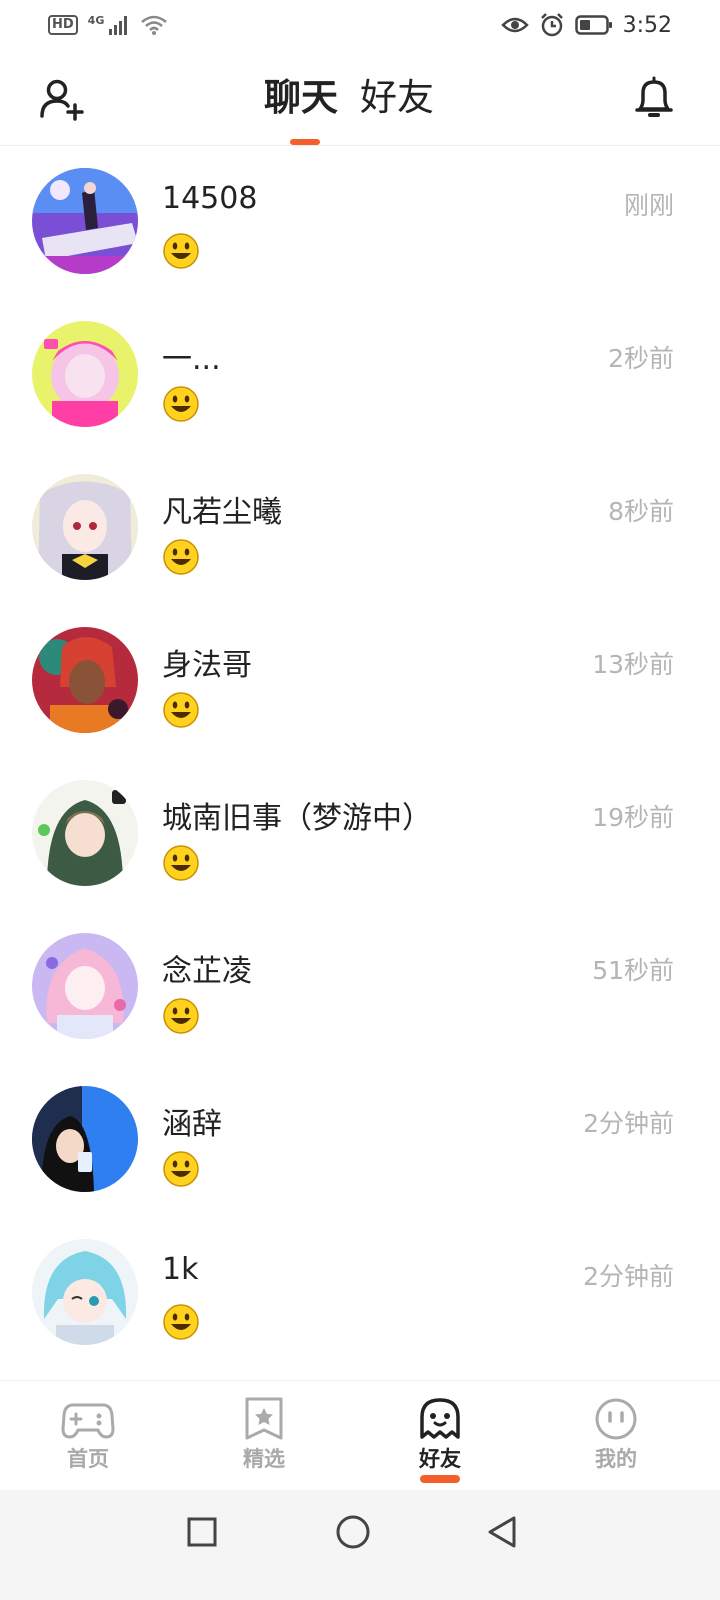  What do you see at coordinates (118, 25) in the screenshot?
I see `signal-icon` at bounding box center [118, 25].